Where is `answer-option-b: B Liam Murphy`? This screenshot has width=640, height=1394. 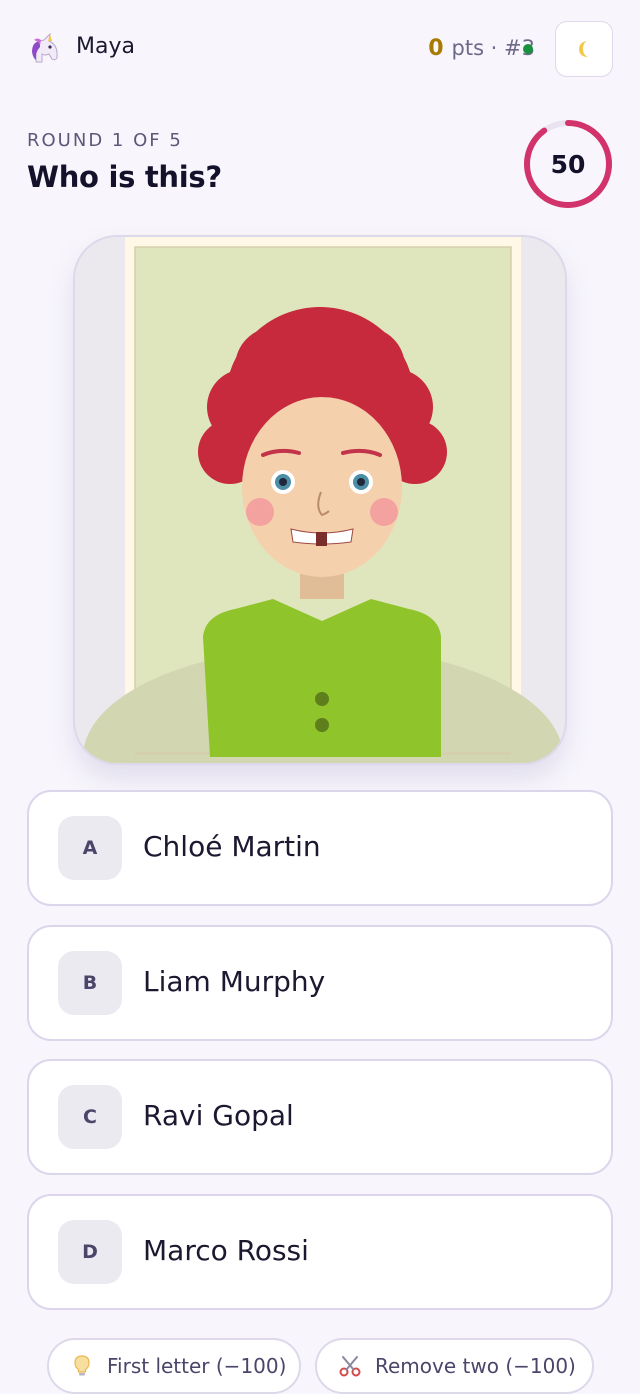 answer-option-b: B Liam Murphy is located at coordinates (320, 983).